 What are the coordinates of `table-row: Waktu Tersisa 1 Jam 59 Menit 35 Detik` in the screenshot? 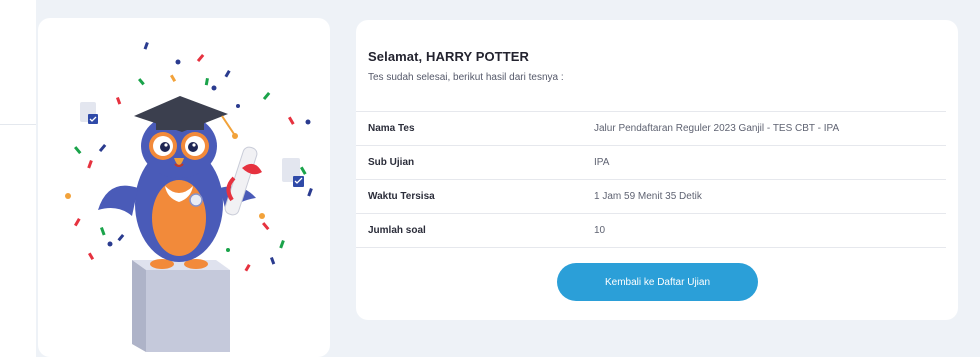 It's located at (651, 196).